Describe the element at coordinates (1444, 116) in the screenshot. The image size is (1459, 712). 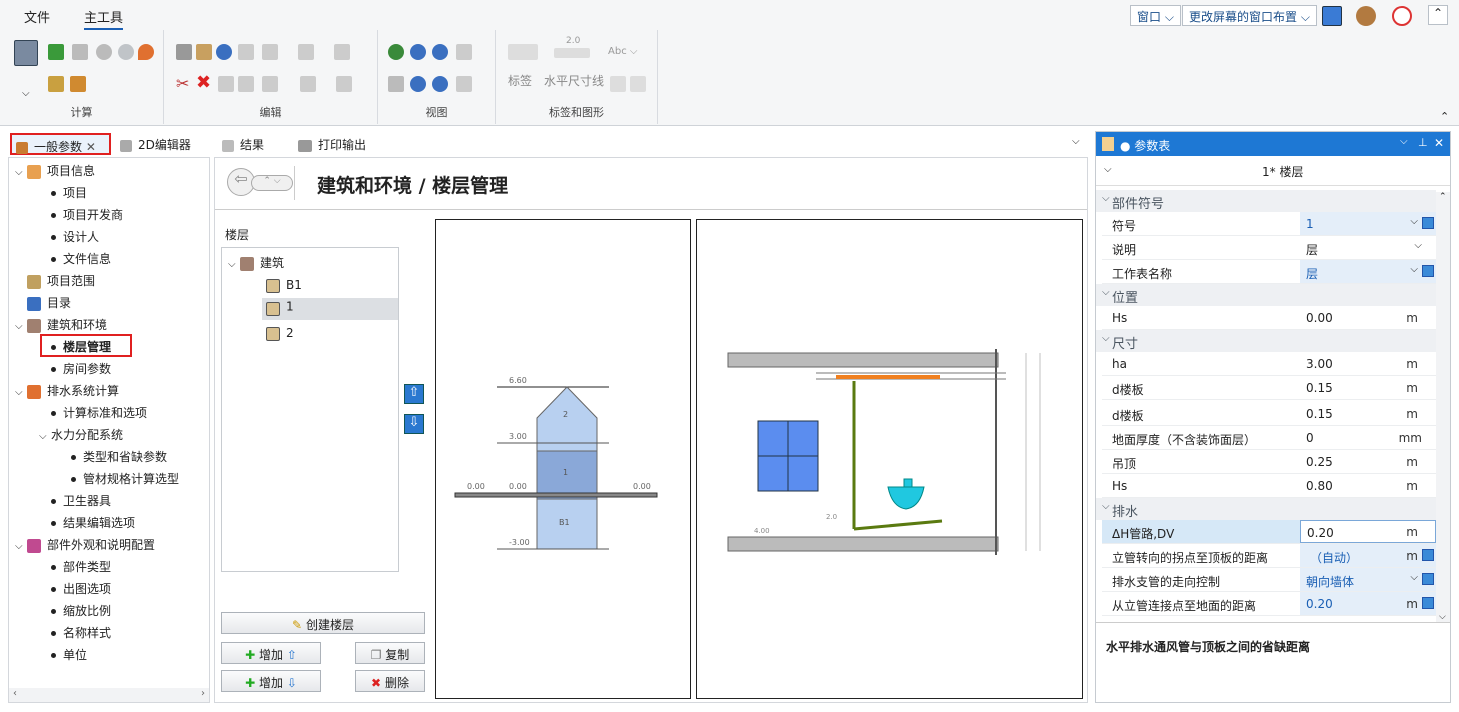
I see `ribbon-collapse-icon: ⌃` at that location.